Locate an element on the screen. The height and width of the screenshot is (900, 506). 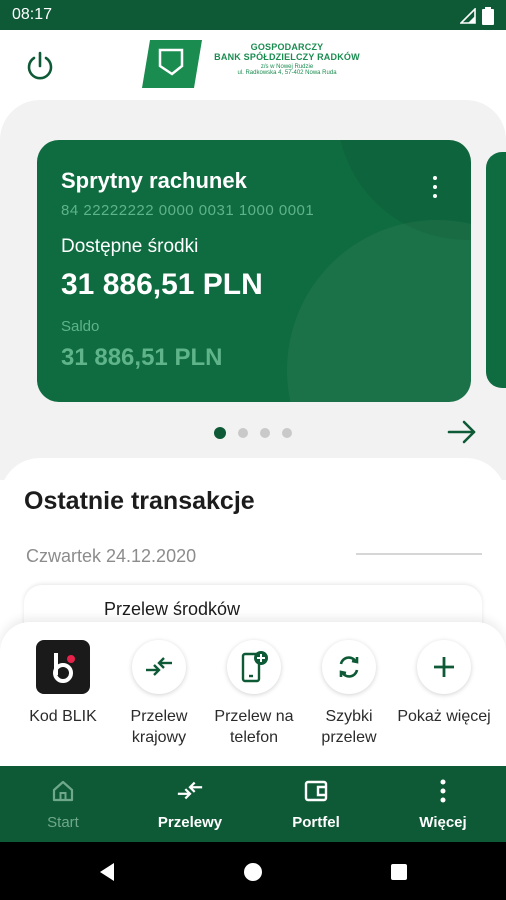
recents-square-icon is located at coordinates (399, 872).